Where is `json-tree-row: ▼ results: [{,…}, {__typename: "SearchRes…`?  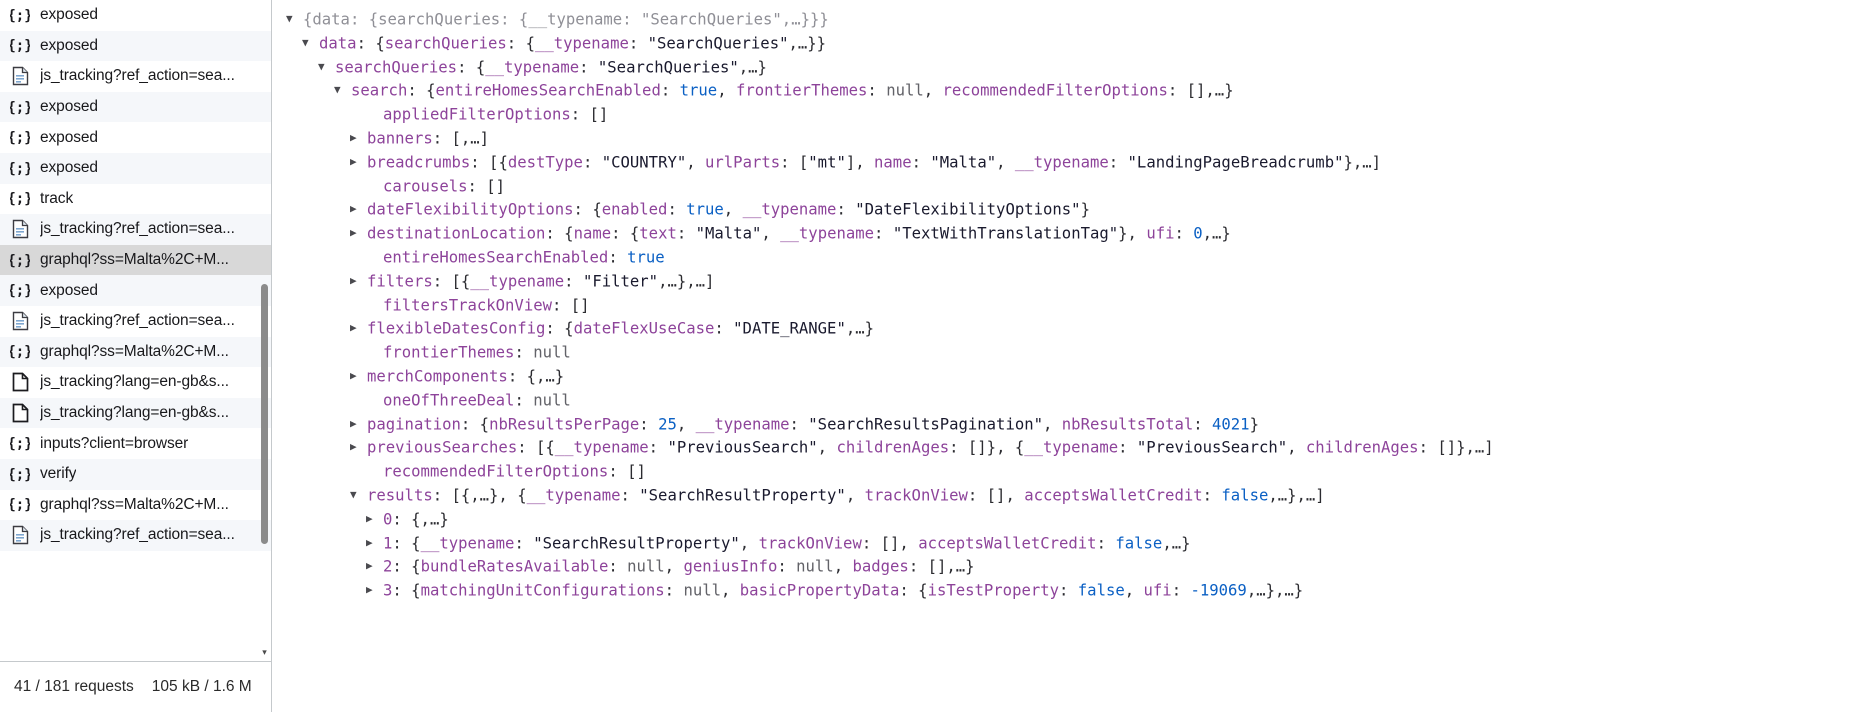
json-tree-row: ▼ results: [{,…}, {__typename: "SearchRes… is located at coordinates (1065, 496).